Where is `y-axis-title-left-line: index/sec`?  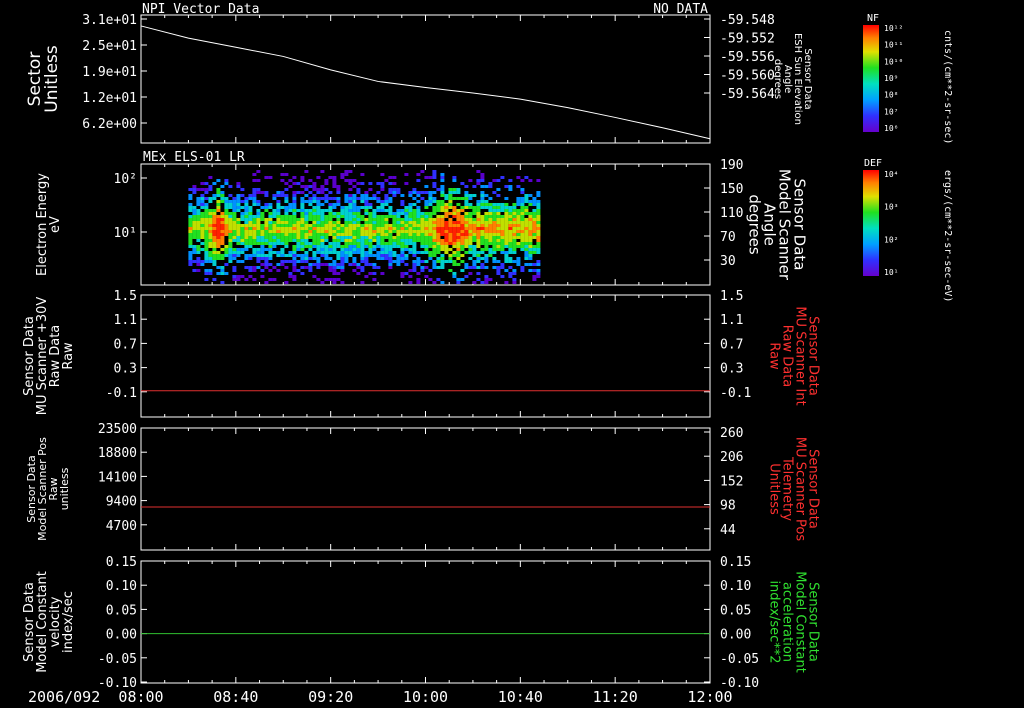 y-axis-title-left-line: index/sec is located at coordinates (68, 622).